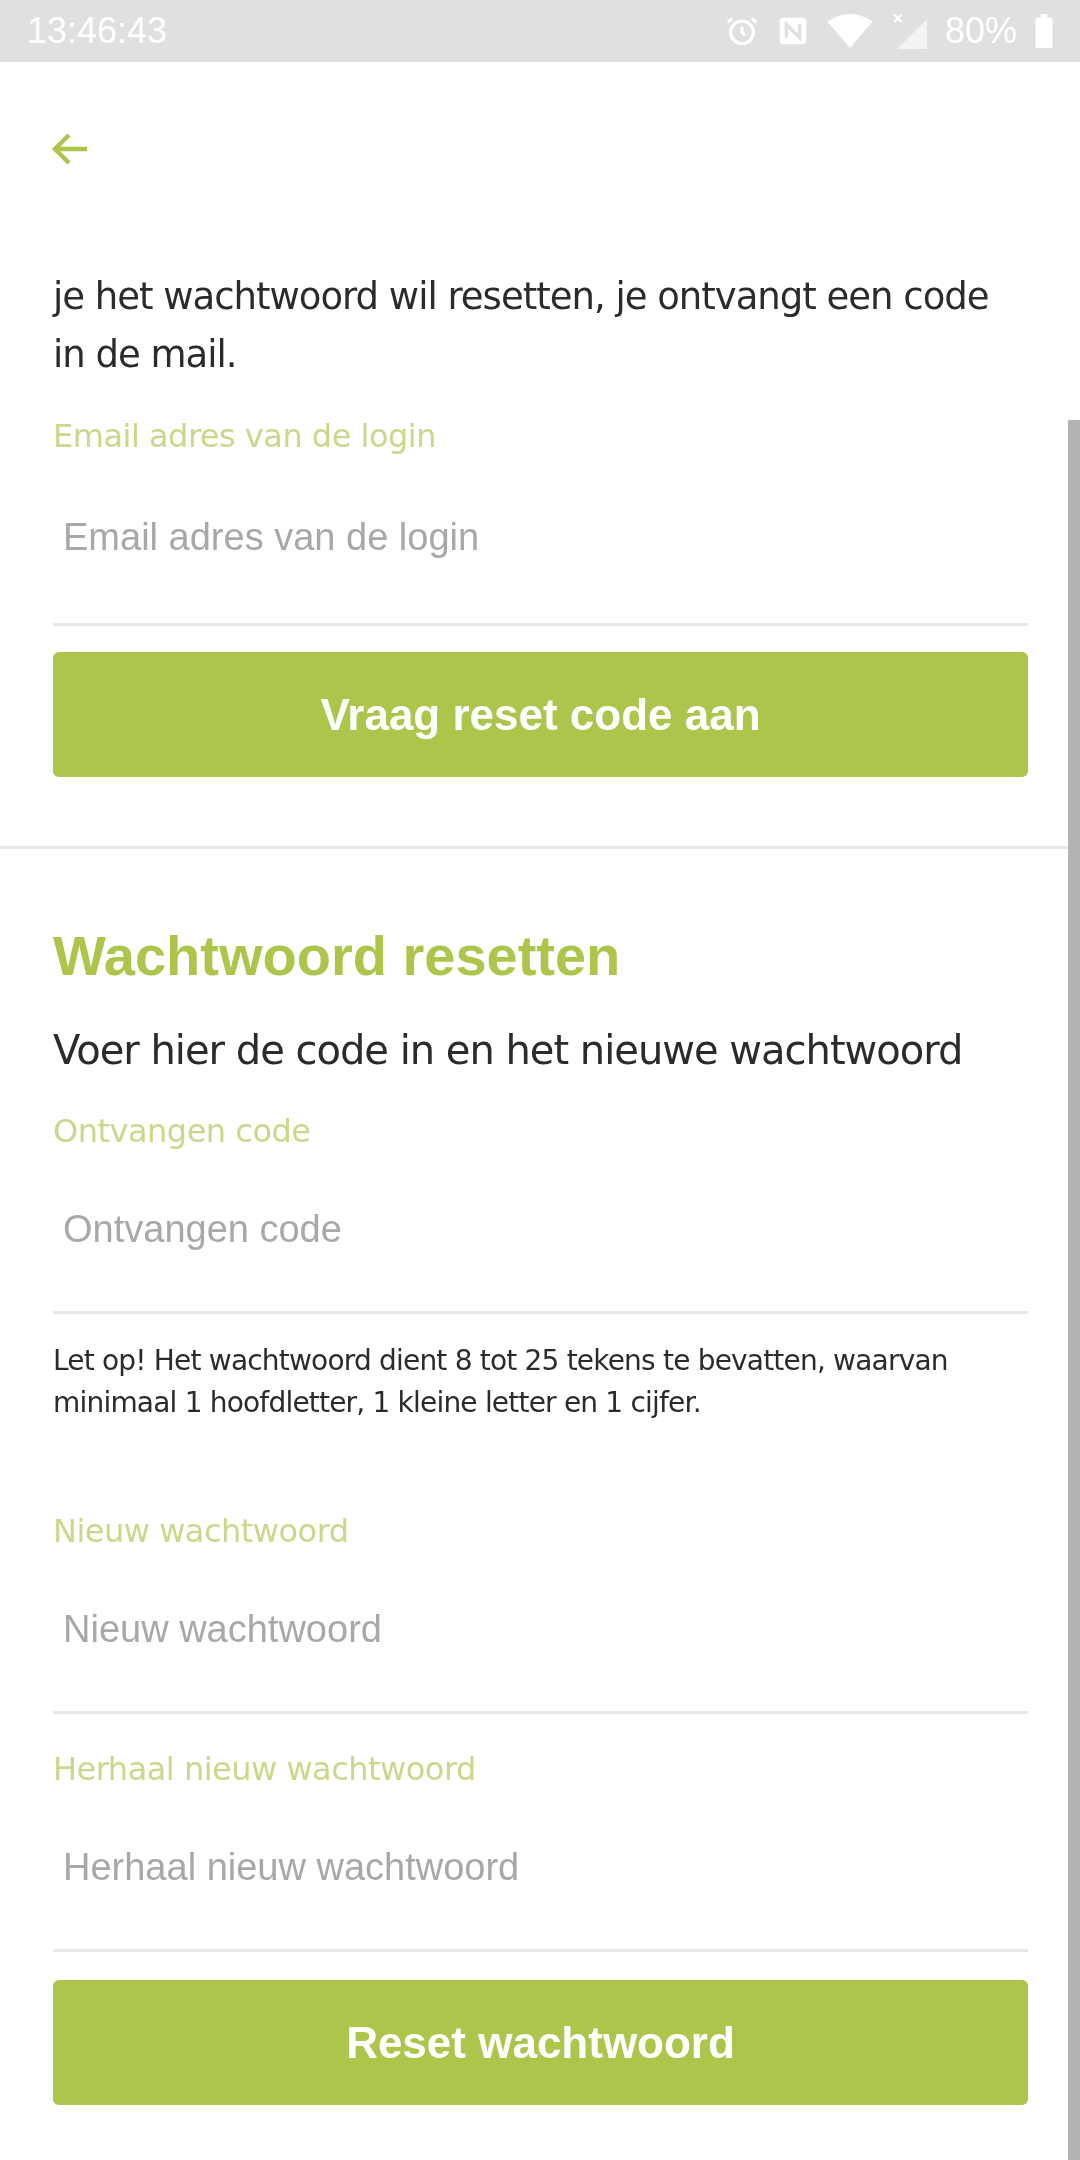  What do you see at coordinates (540, 714) in the screenshot?
I see `request-code-button: Vraag reset code aan` at bounding box center [540, 714].